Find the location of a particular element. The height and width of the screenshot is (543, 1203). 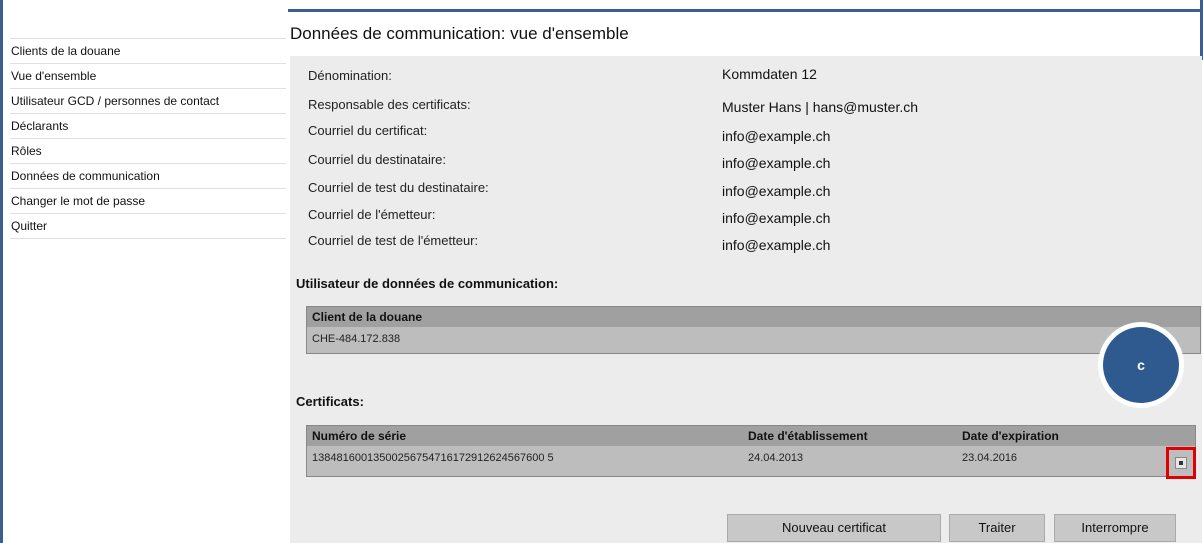

users-table: Client de la douane CHE-484.172.838 is located at coordinates (753, 330).